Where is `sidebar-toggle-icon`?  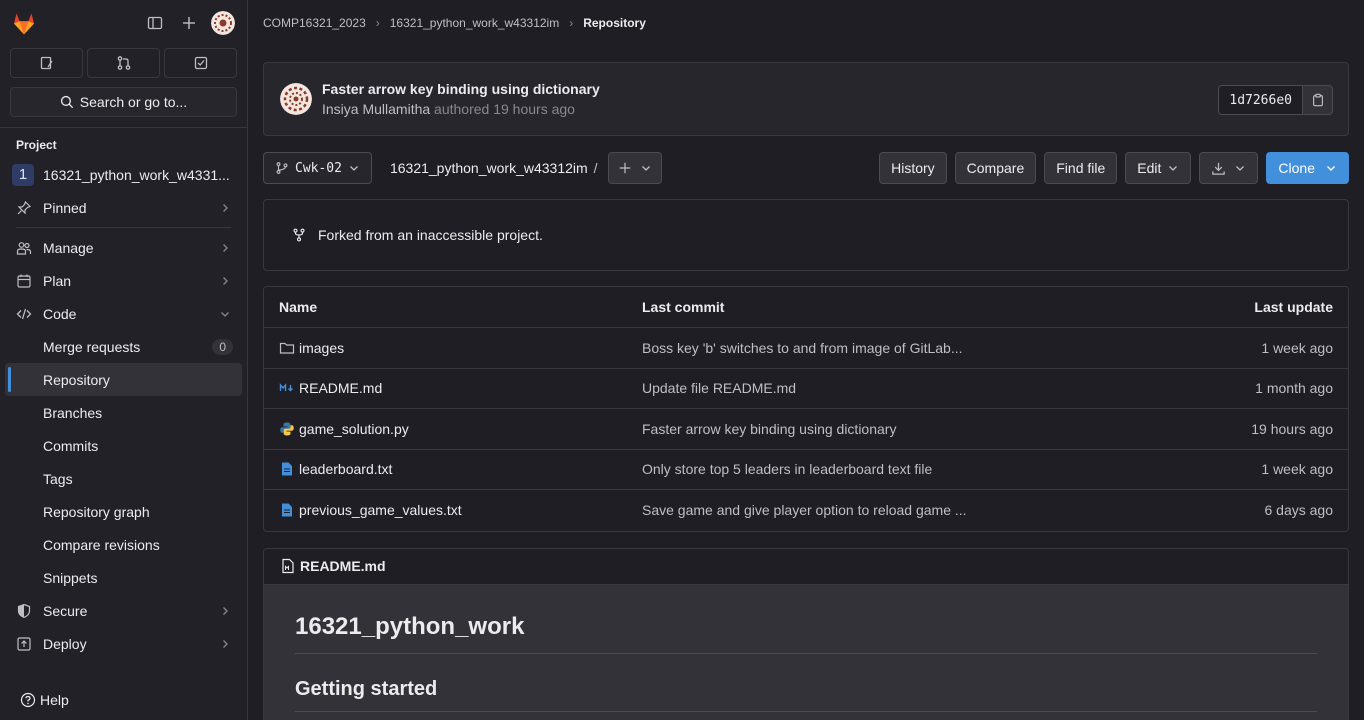 sidebar-toggle-icon is located at coordinates (155, 23).